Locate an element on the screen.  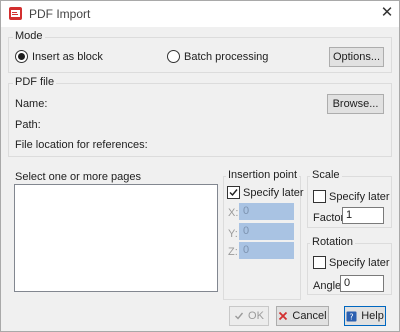
path-label: Path: is located at coordinates (28, 125).